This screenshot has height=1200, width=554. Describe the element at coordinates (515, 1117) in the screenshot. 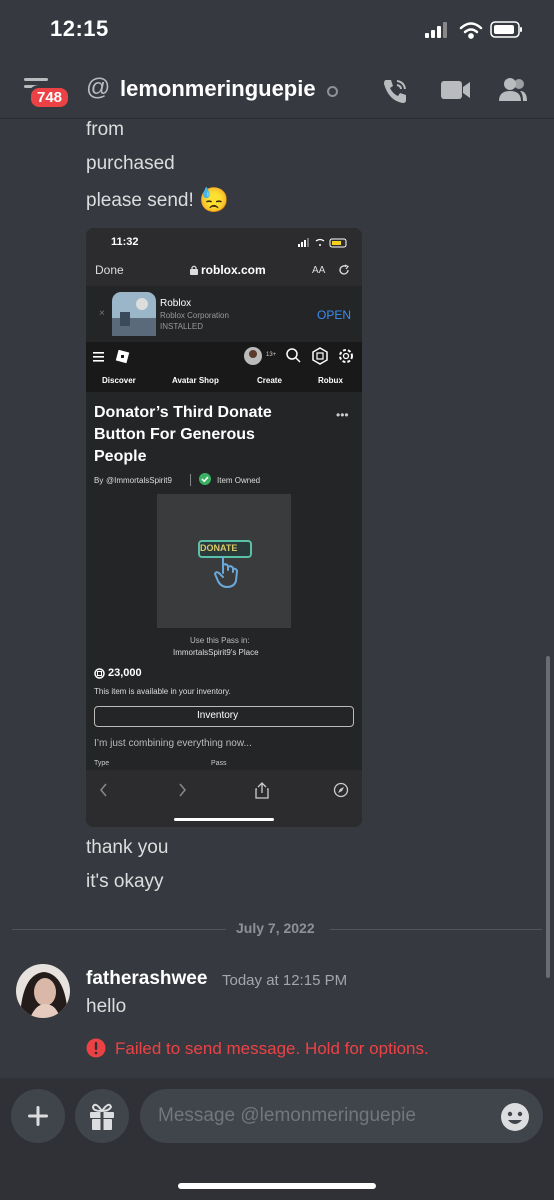

I see `emoji-picker-icon` at that location.